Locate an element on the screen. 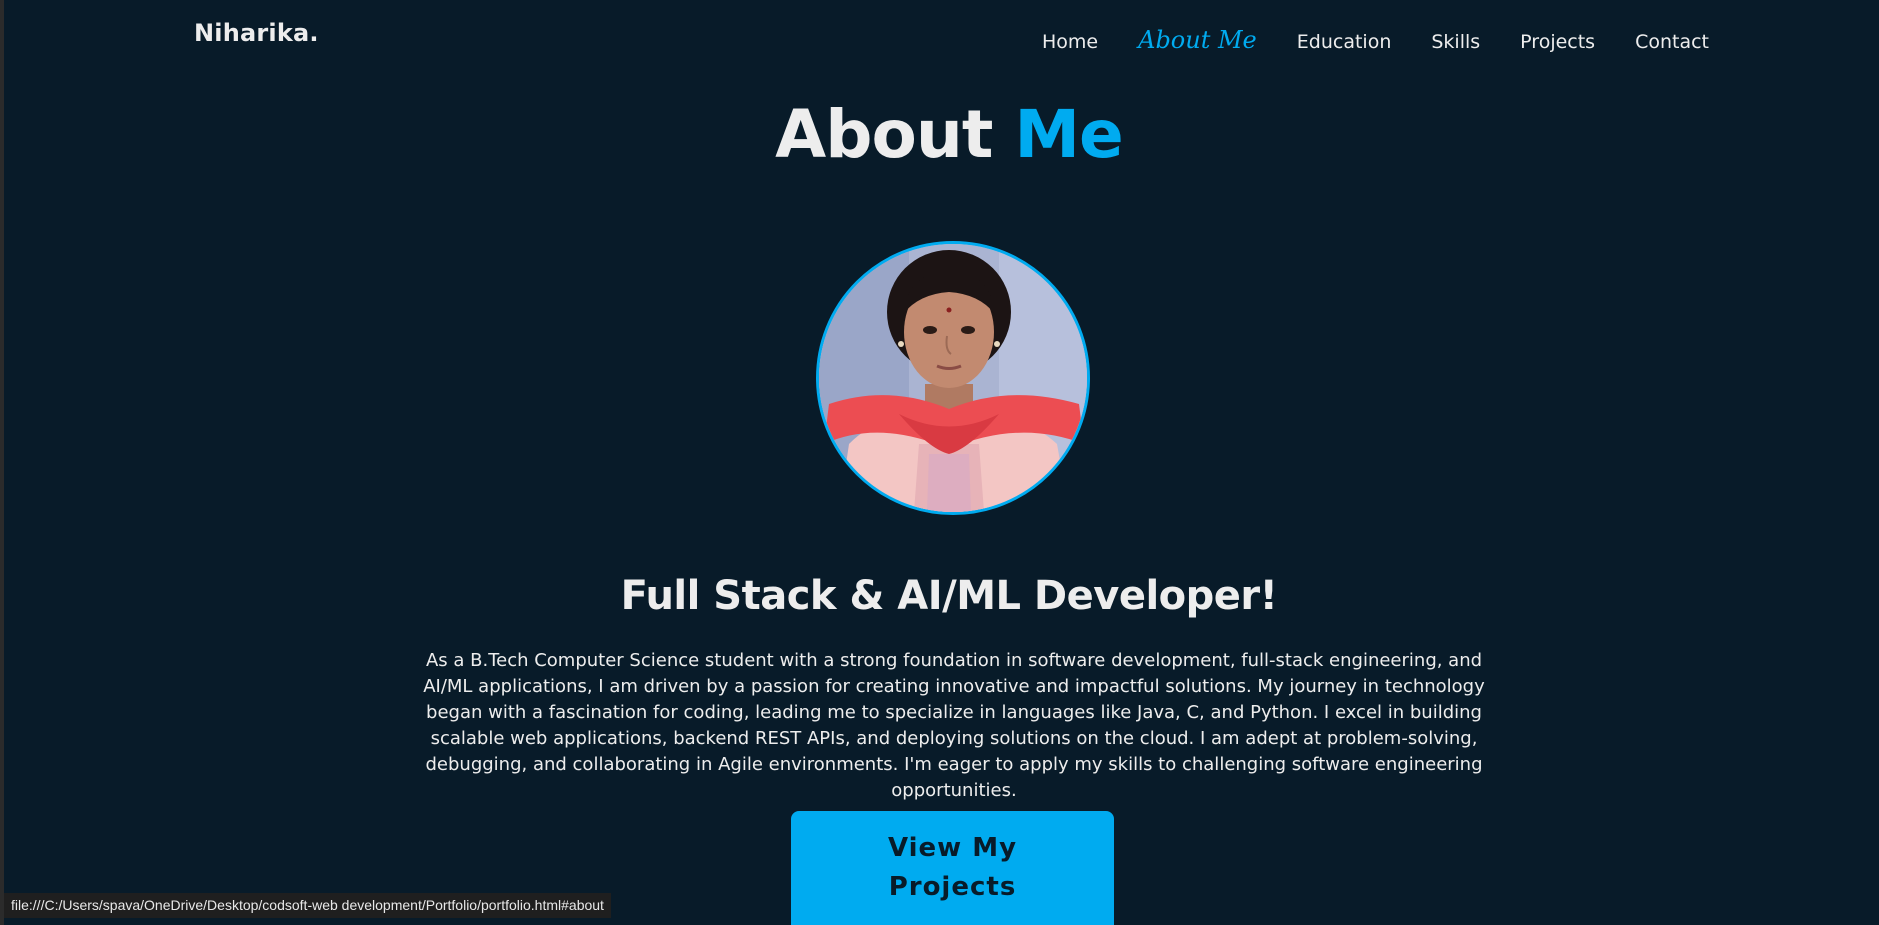  nav-home: Home is located at coordinates (1070, 42).